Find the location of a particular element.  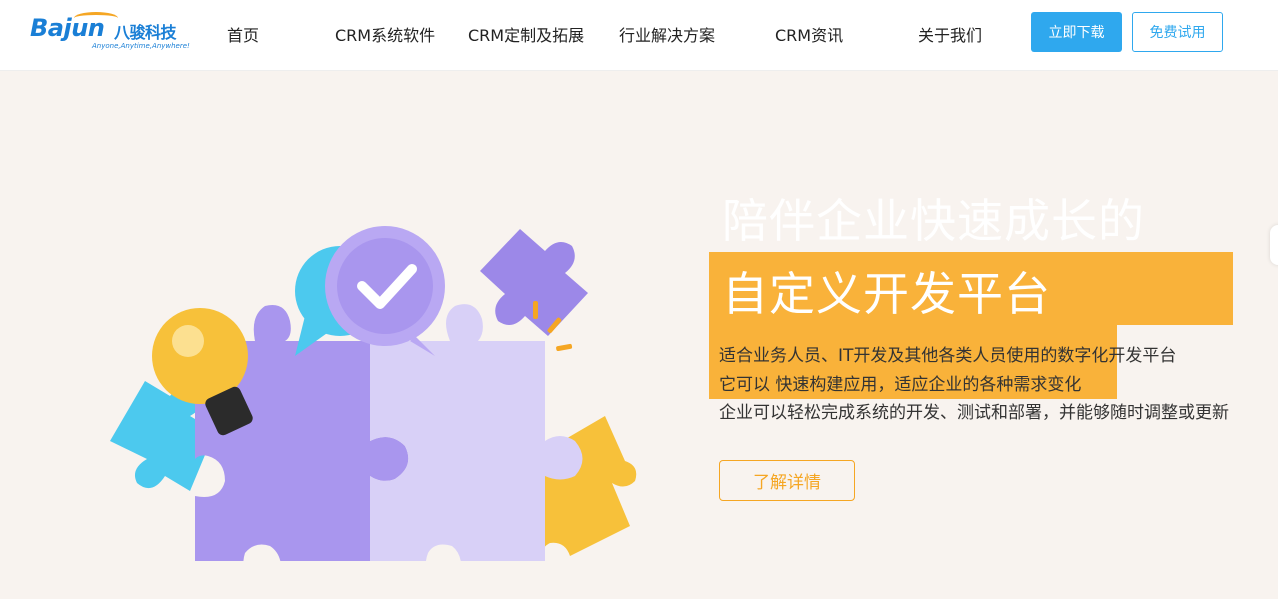

hero-headline-line2: 自定义开发平台 is located at coordinates (886, 294).